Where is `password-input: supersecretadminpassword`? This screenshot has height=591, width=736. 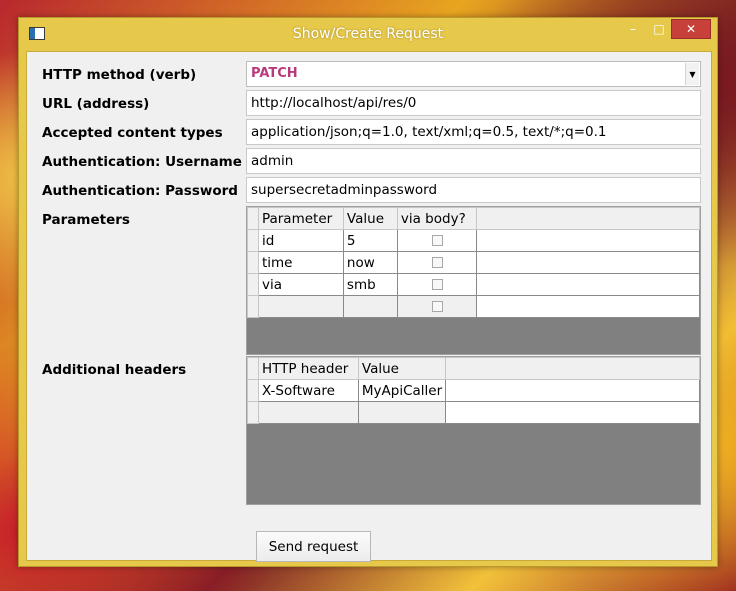 password-input: supersecretadminpassword is located at coordinates (473, 190).